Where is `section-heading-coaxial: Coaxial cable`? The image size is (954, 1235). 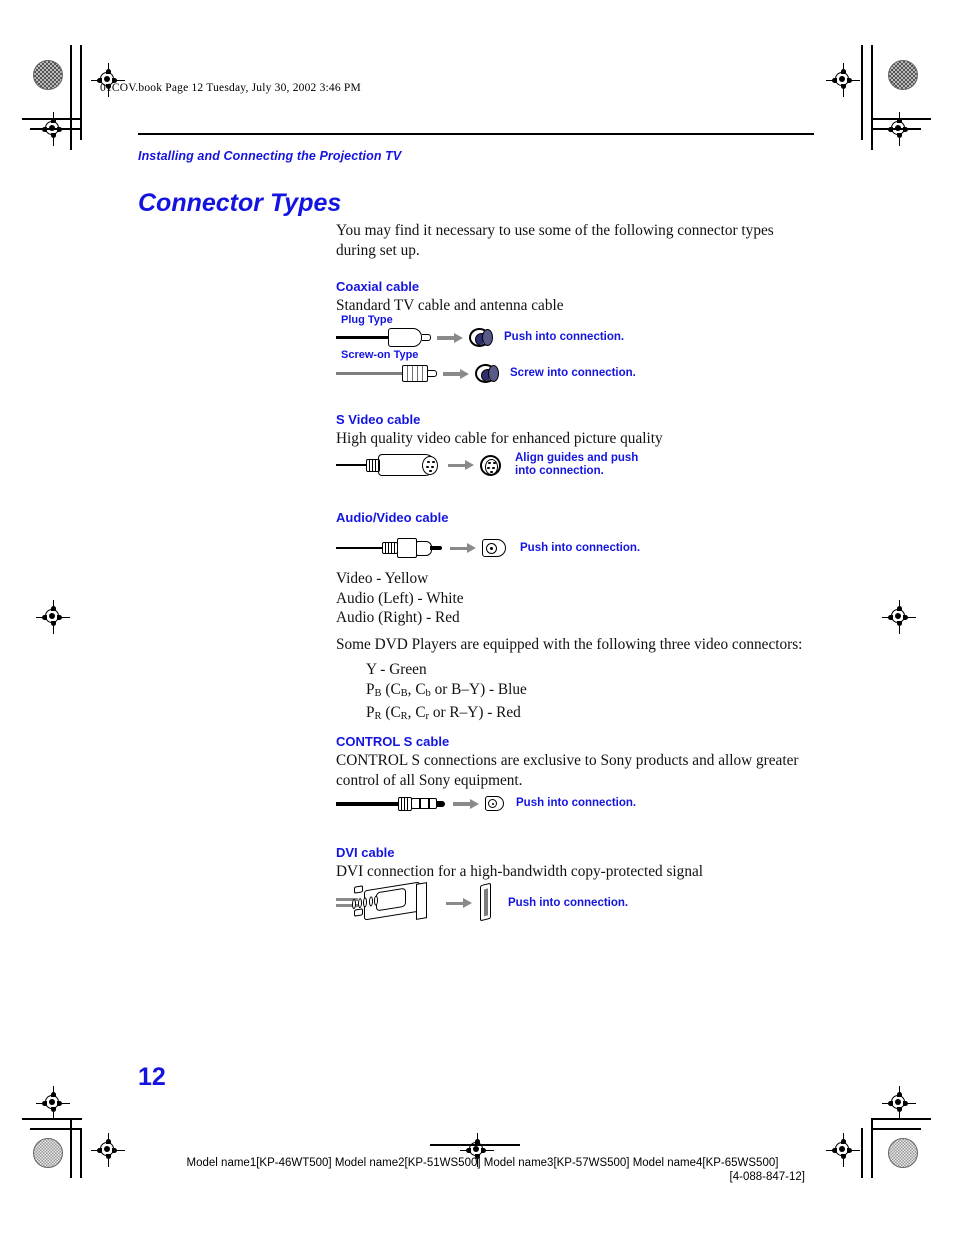
section-heading-coaxial: Coaxial cable is located at coordinates (378, 286).